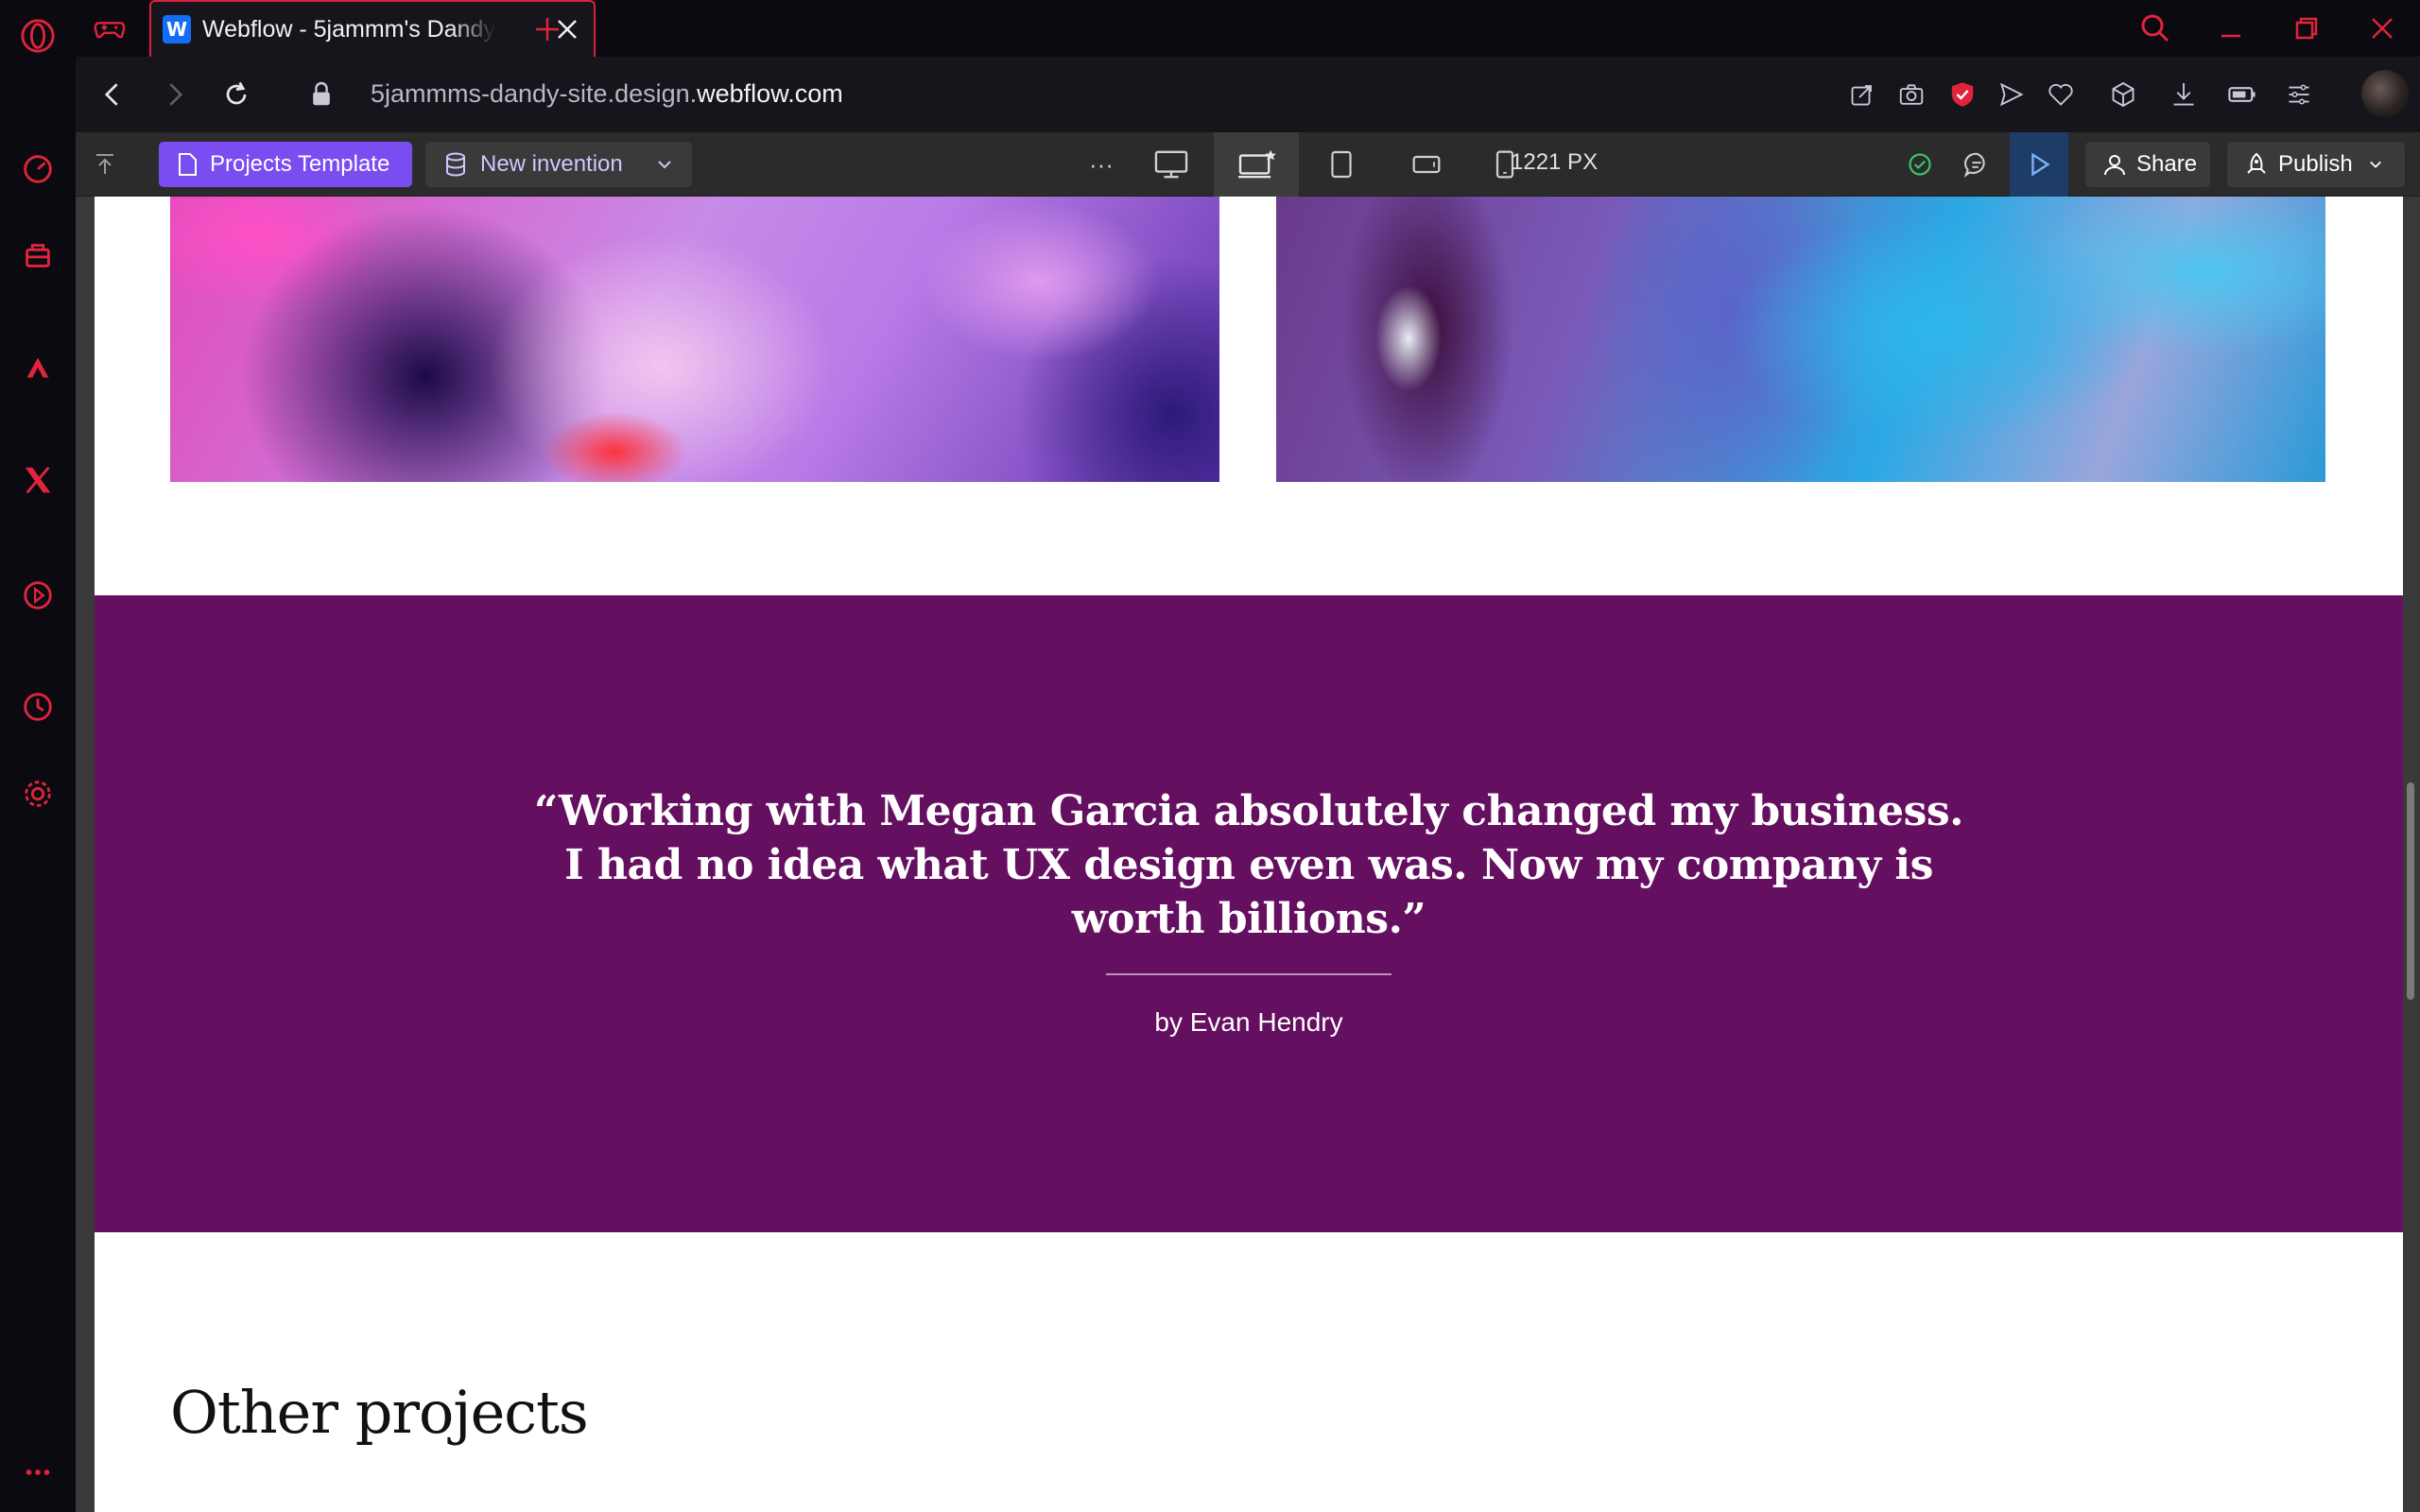 The image size is (2420, 1512). Describe the element at coordinates (38, 756) in the screenshot. I see `browser-sidebar` at that location.